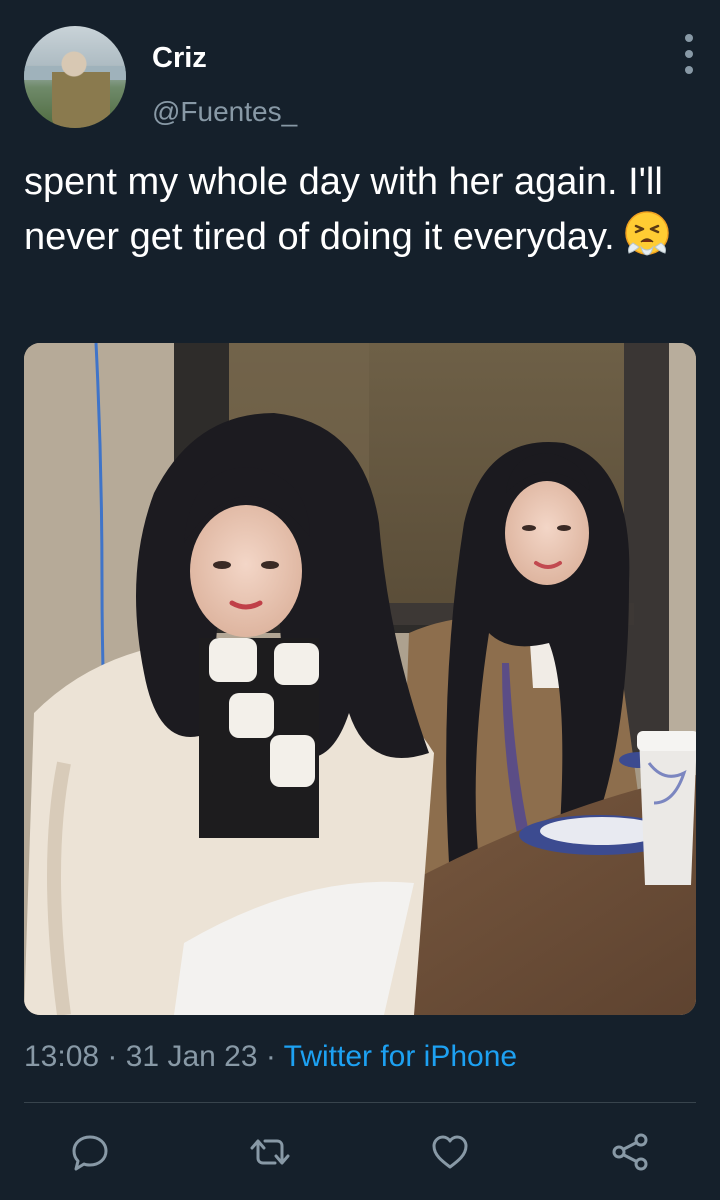 The height and width of the screenshot is (1200, 720). What do you see at coordinates (191, 1056) in the screenshot?
I see `tweet-date: 31 Jan 23` at bounding box center [191, 1056].